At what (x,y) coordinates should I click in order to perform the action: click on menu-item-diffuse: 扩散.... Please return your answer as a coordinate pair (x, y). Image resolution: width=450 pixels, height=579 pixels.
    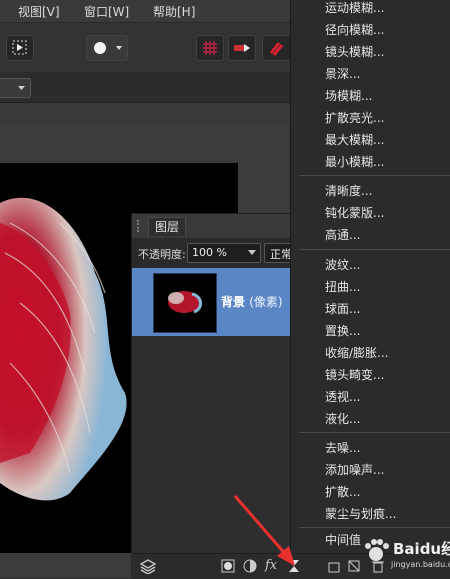
    Looking at the image, I should click on (342, 491).